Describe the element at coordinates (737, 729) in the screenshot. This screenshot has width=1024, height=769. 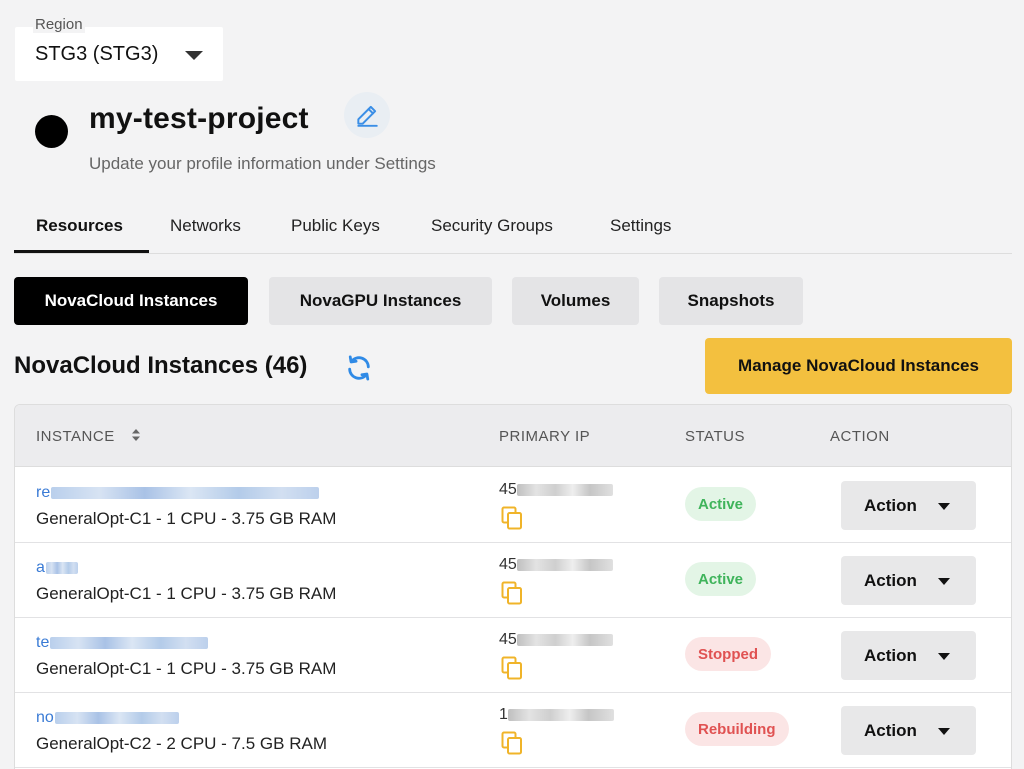
I see `status-badge: Rebuilding` at that location.